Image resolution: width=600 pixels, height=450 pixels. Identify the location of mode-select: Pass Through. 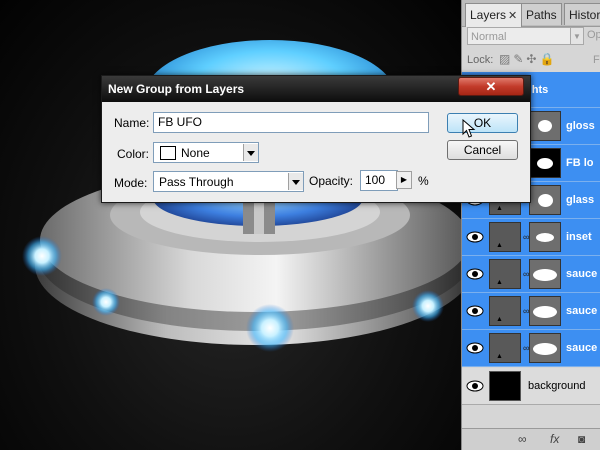
(228, 181).